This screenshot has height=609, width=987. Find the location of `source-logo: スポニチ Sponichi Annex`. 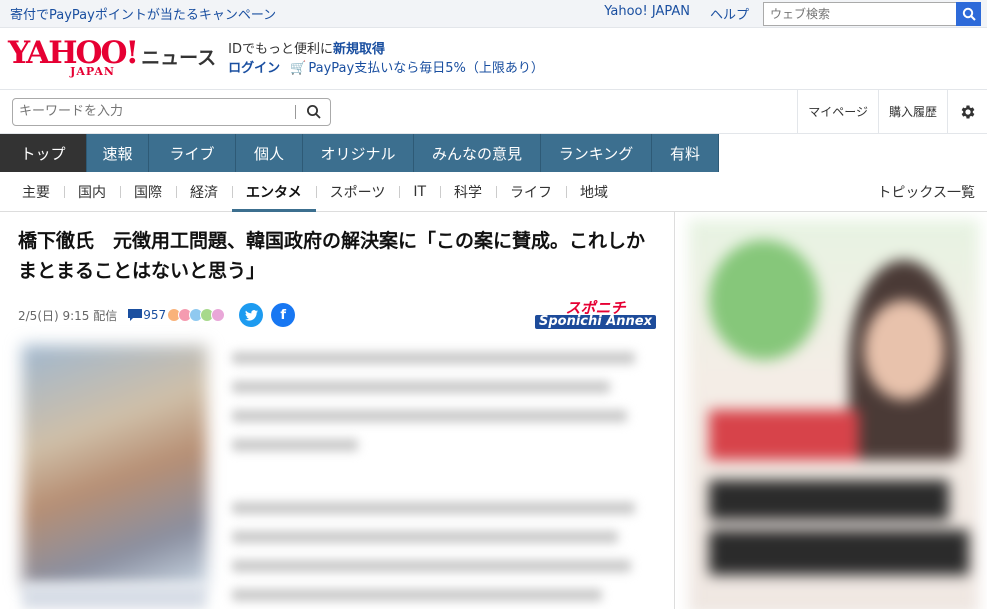

source-logo: スポニチ Sponichi Annex is located at coordinates (595, 315).